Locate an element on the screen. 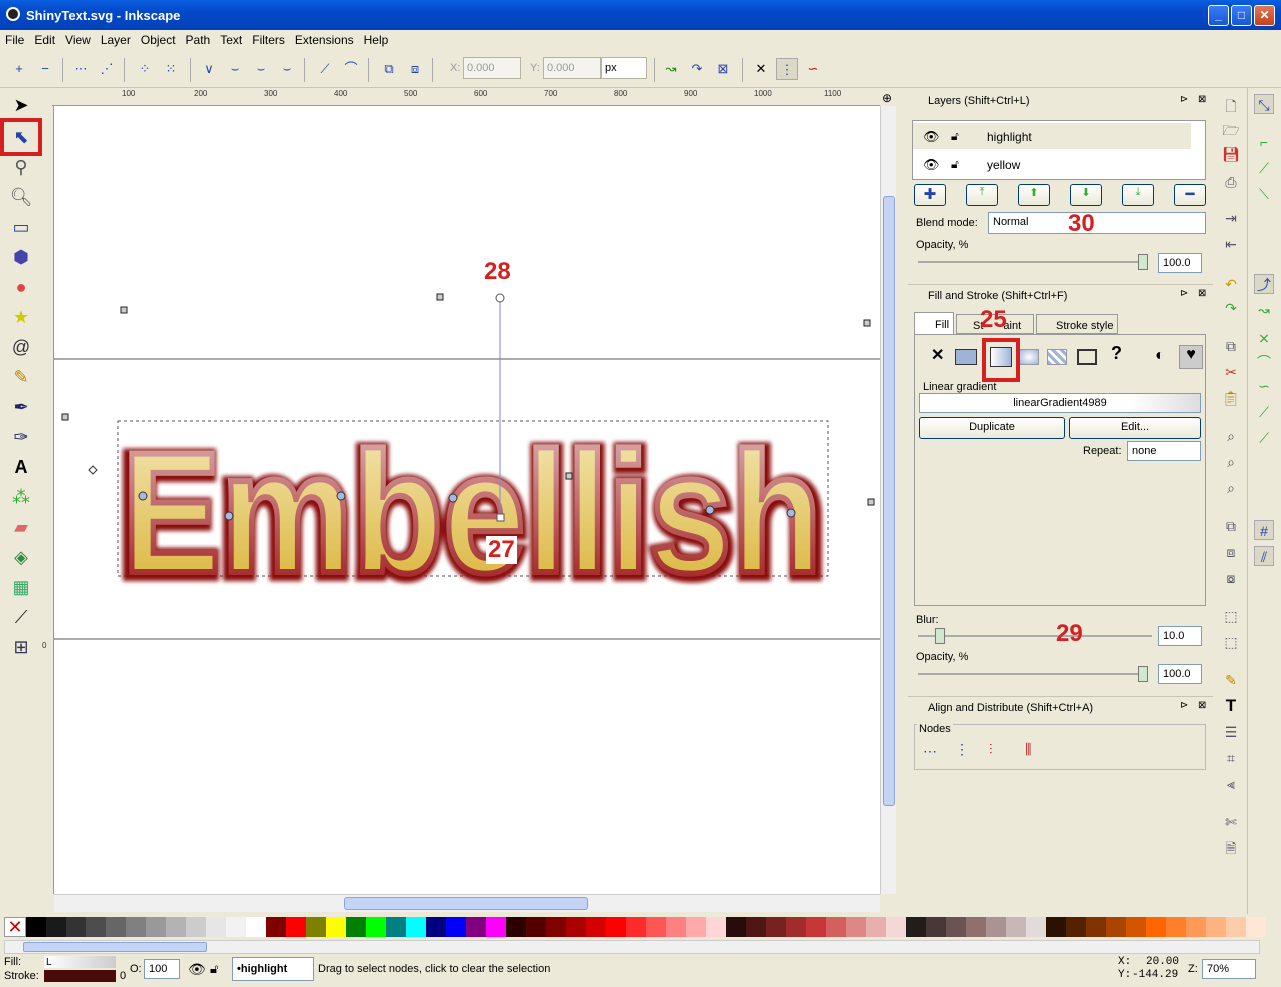 Image resolution: width=1281 pixels, height=987 pixels. pen-tool-icon: ✒ is located at coordinates (21, 407).